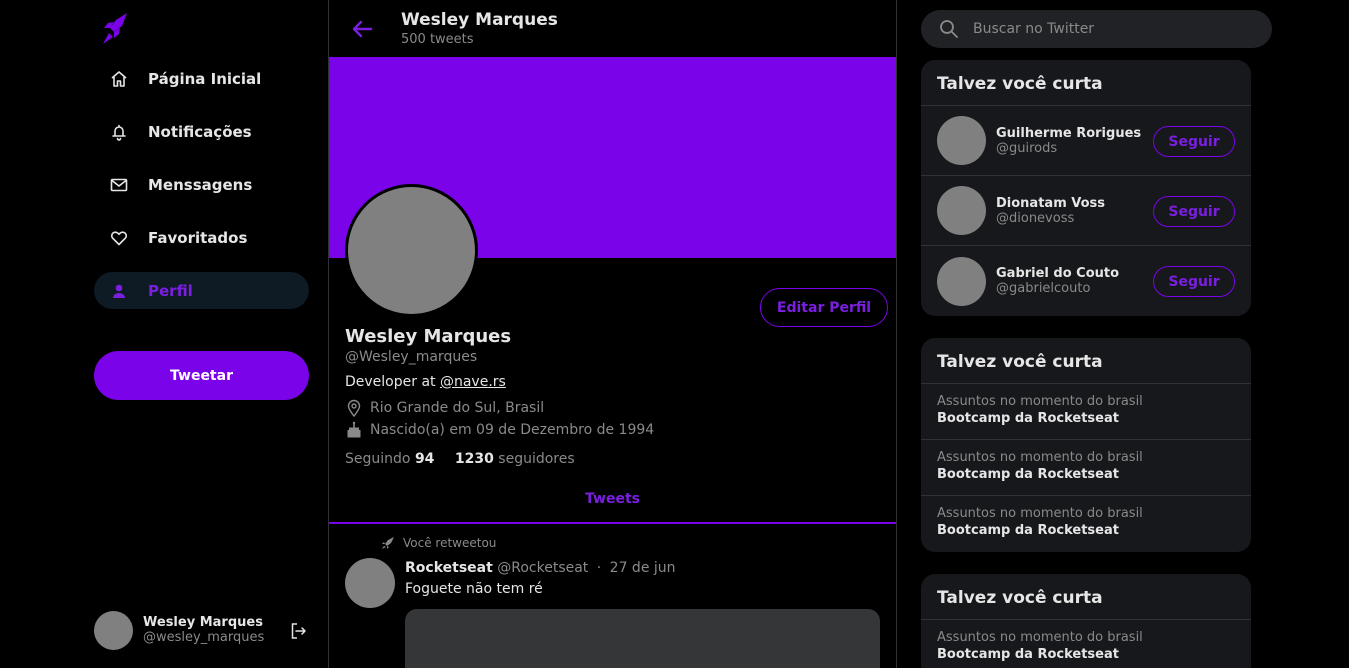 This screenshot has height=668, width=1349. I want to click on profile-name: Wesley Marques, so click(428, 336).